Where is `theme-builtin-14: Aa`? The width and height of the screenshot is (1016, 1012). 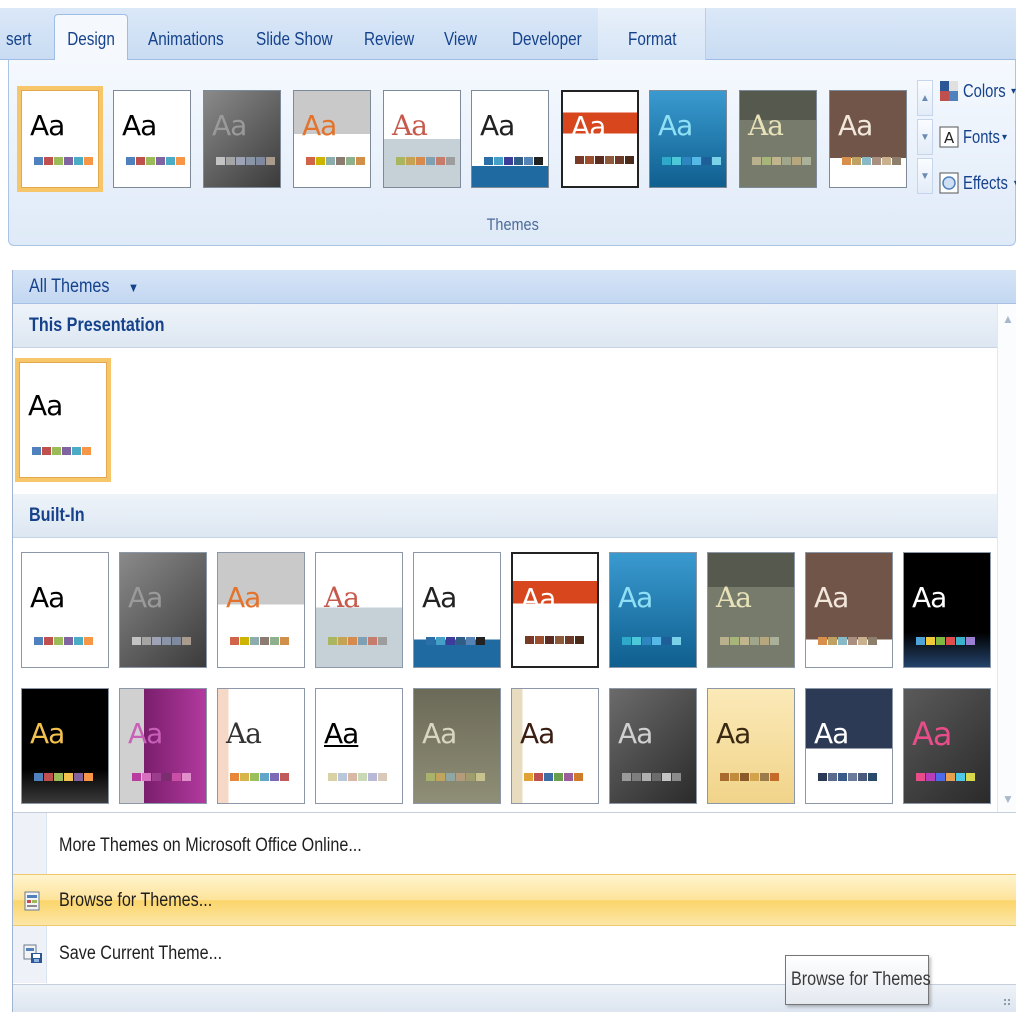
theme-builtin-14: Aa is located at coordinates (359, 746).